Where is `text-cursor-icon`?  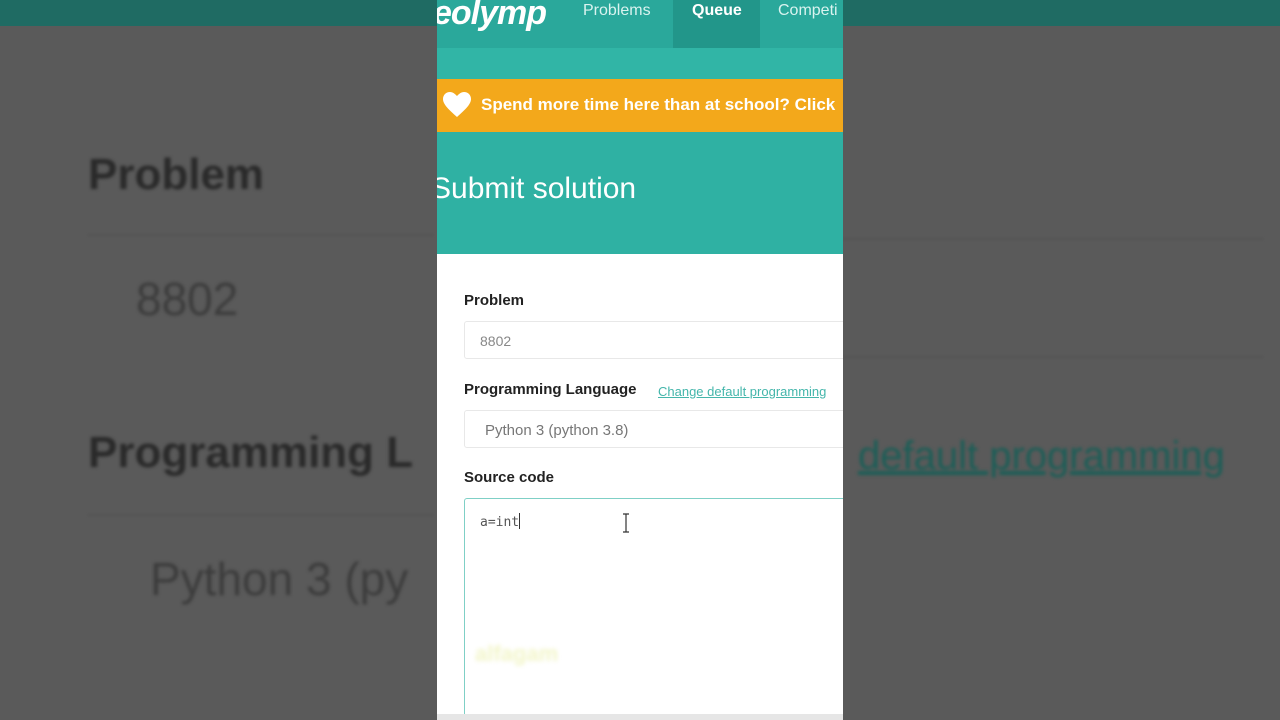
text-cursor-icon is located at coordinates (626, 523).